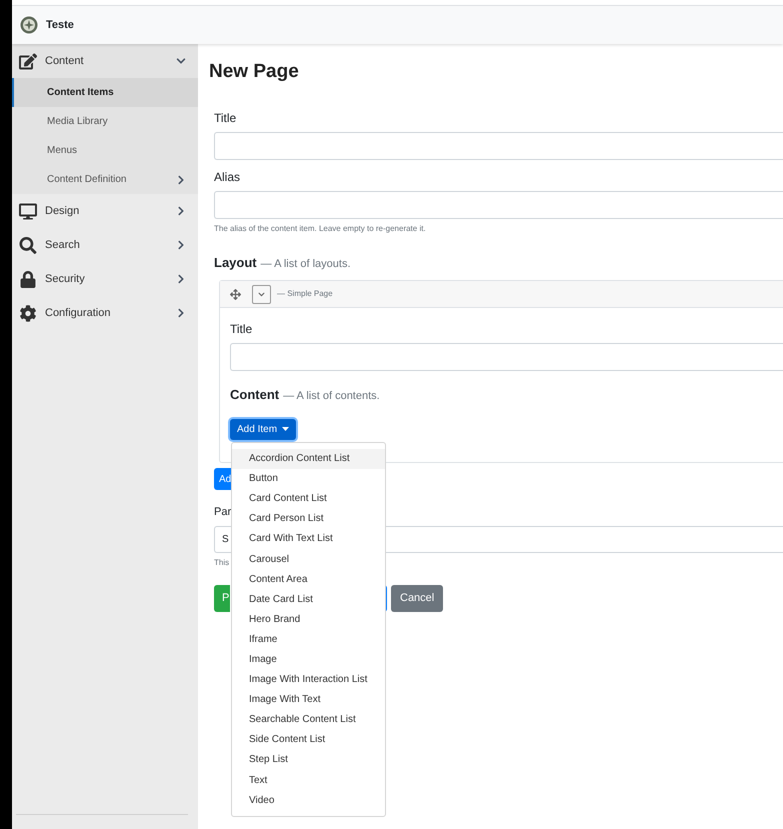 Image resolution: width=783 pixels, height=829 pixels. What do you see at coordinates (308, 619) in the screenshot?
I see `menu-item: Hero Brand` at bounding box center [308, 619].